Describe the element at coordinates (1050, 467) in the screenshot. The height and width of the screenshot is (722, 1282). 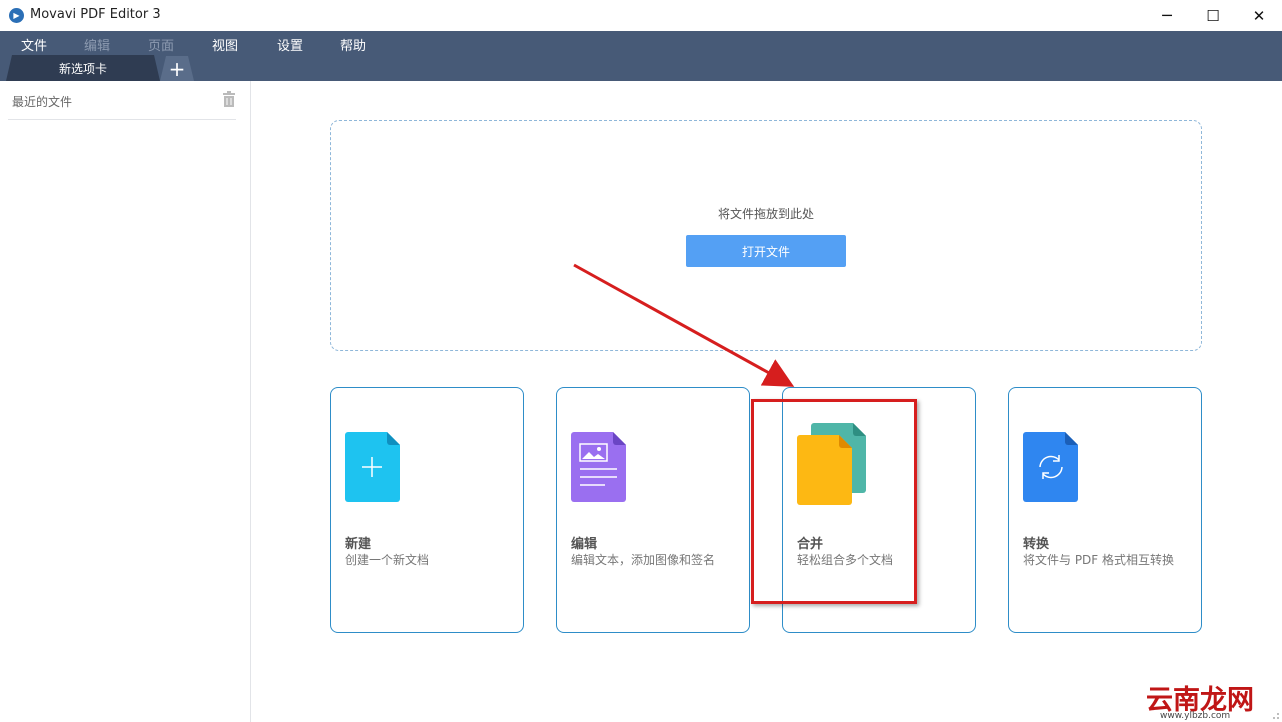
I see `convert-document-icon` at that location.